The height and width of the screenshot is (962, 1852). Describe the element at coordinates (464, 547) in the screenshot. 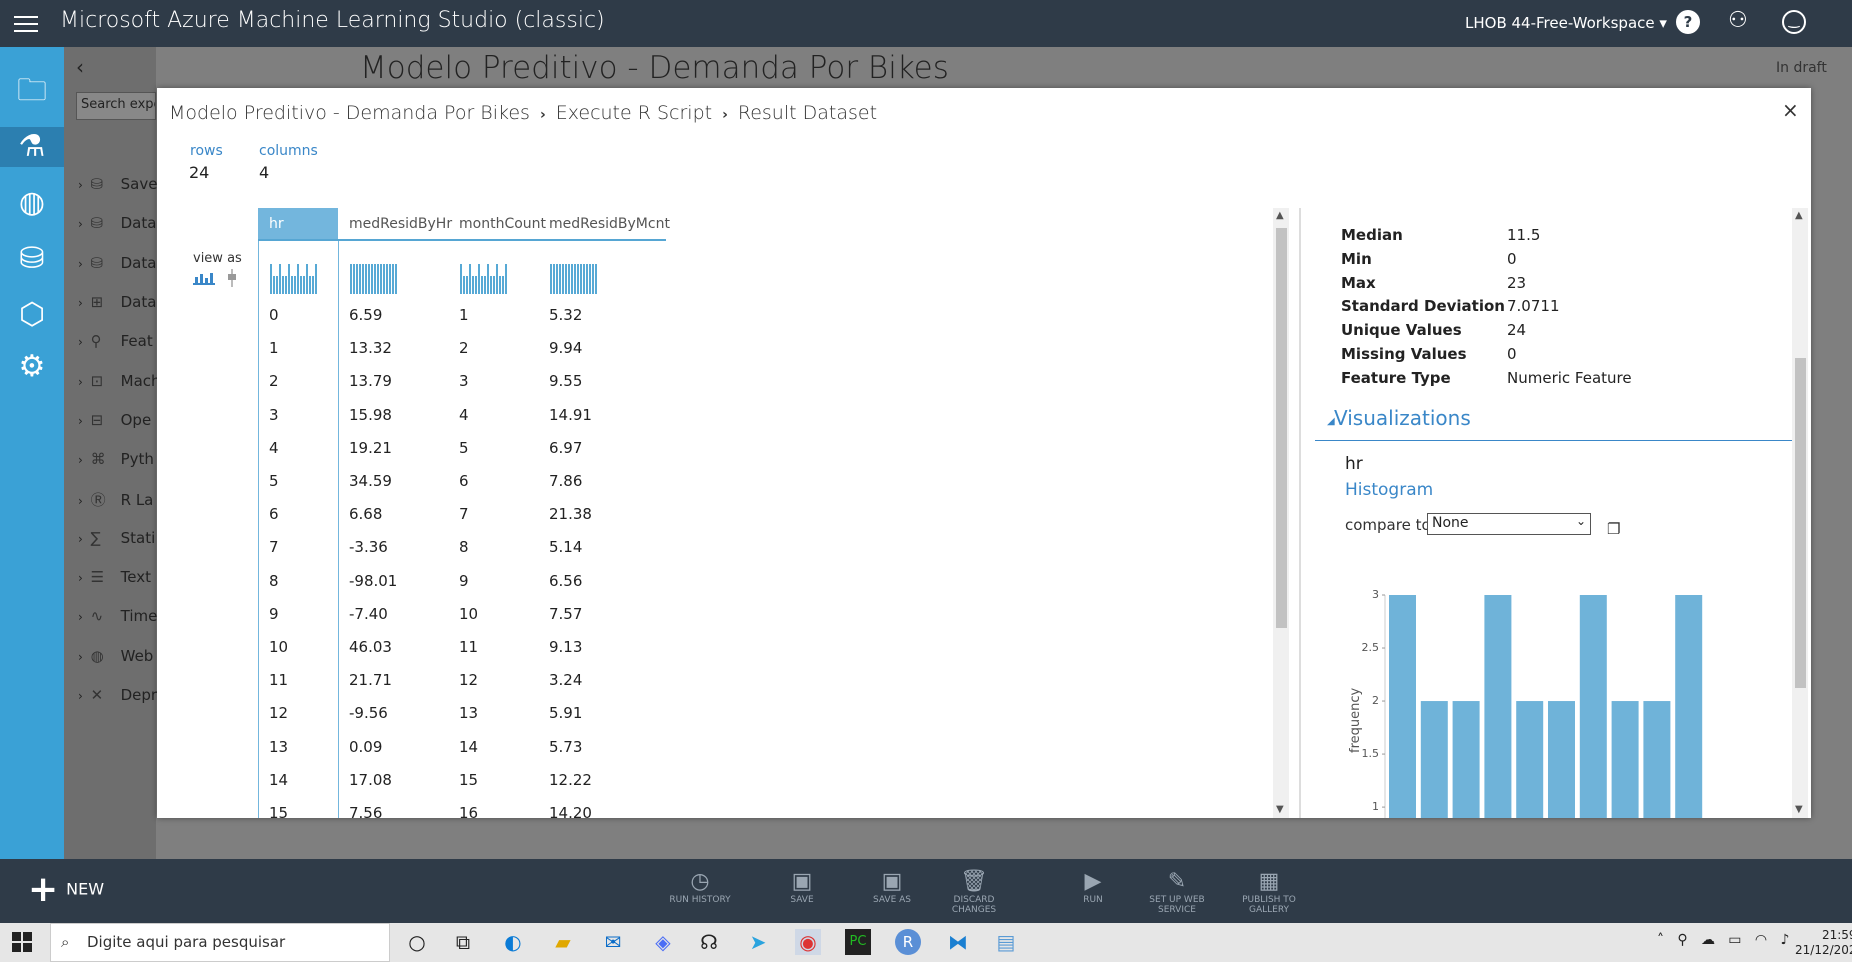

I see `table-cell: 8` at that location.